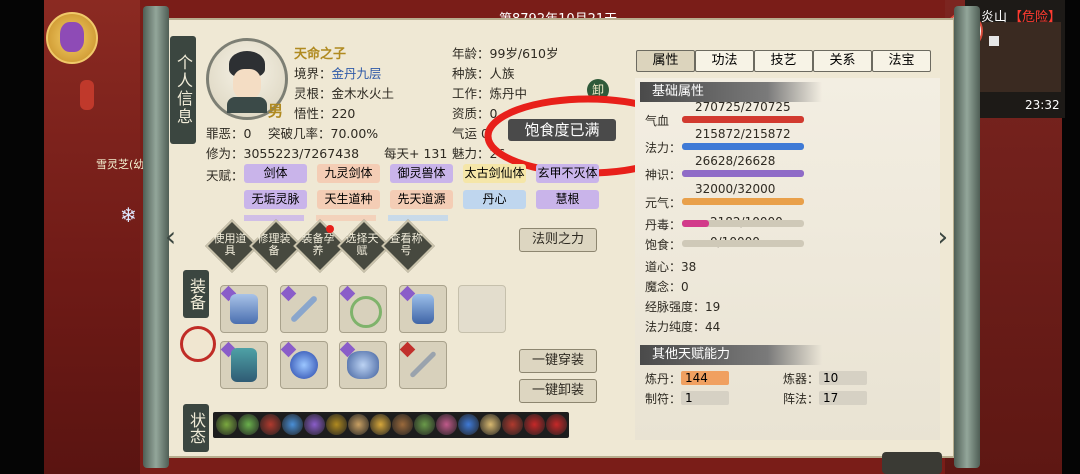  What do you see at coordinates (348, 199) in the screenshot?
I see `talent-tag: 天生道种` at bounding box center [348, 199].